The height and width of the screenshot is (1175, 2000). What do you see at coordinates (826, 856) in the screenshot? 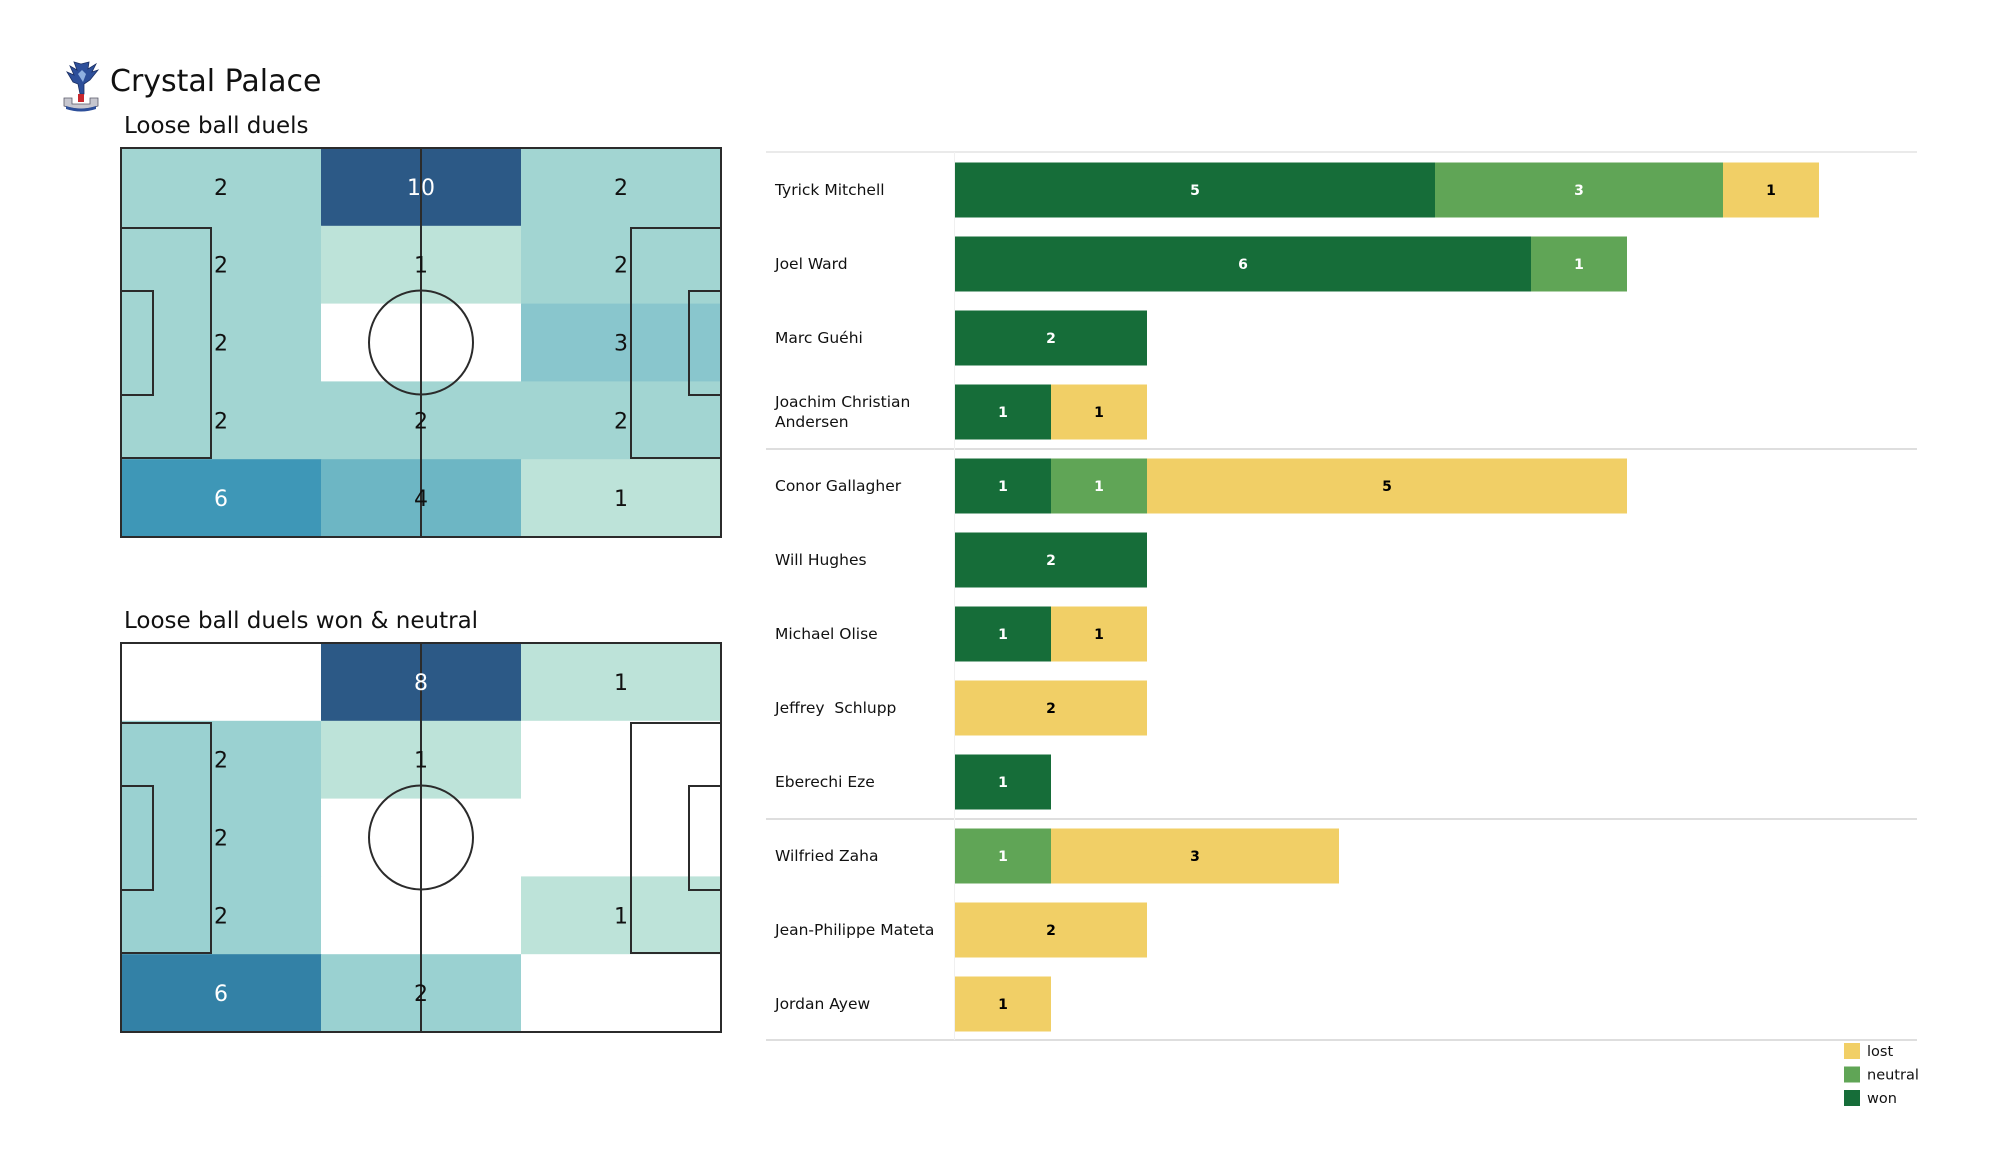
I see `player-name-label: Wilfried Zaha` at bounding box center [826, 856].